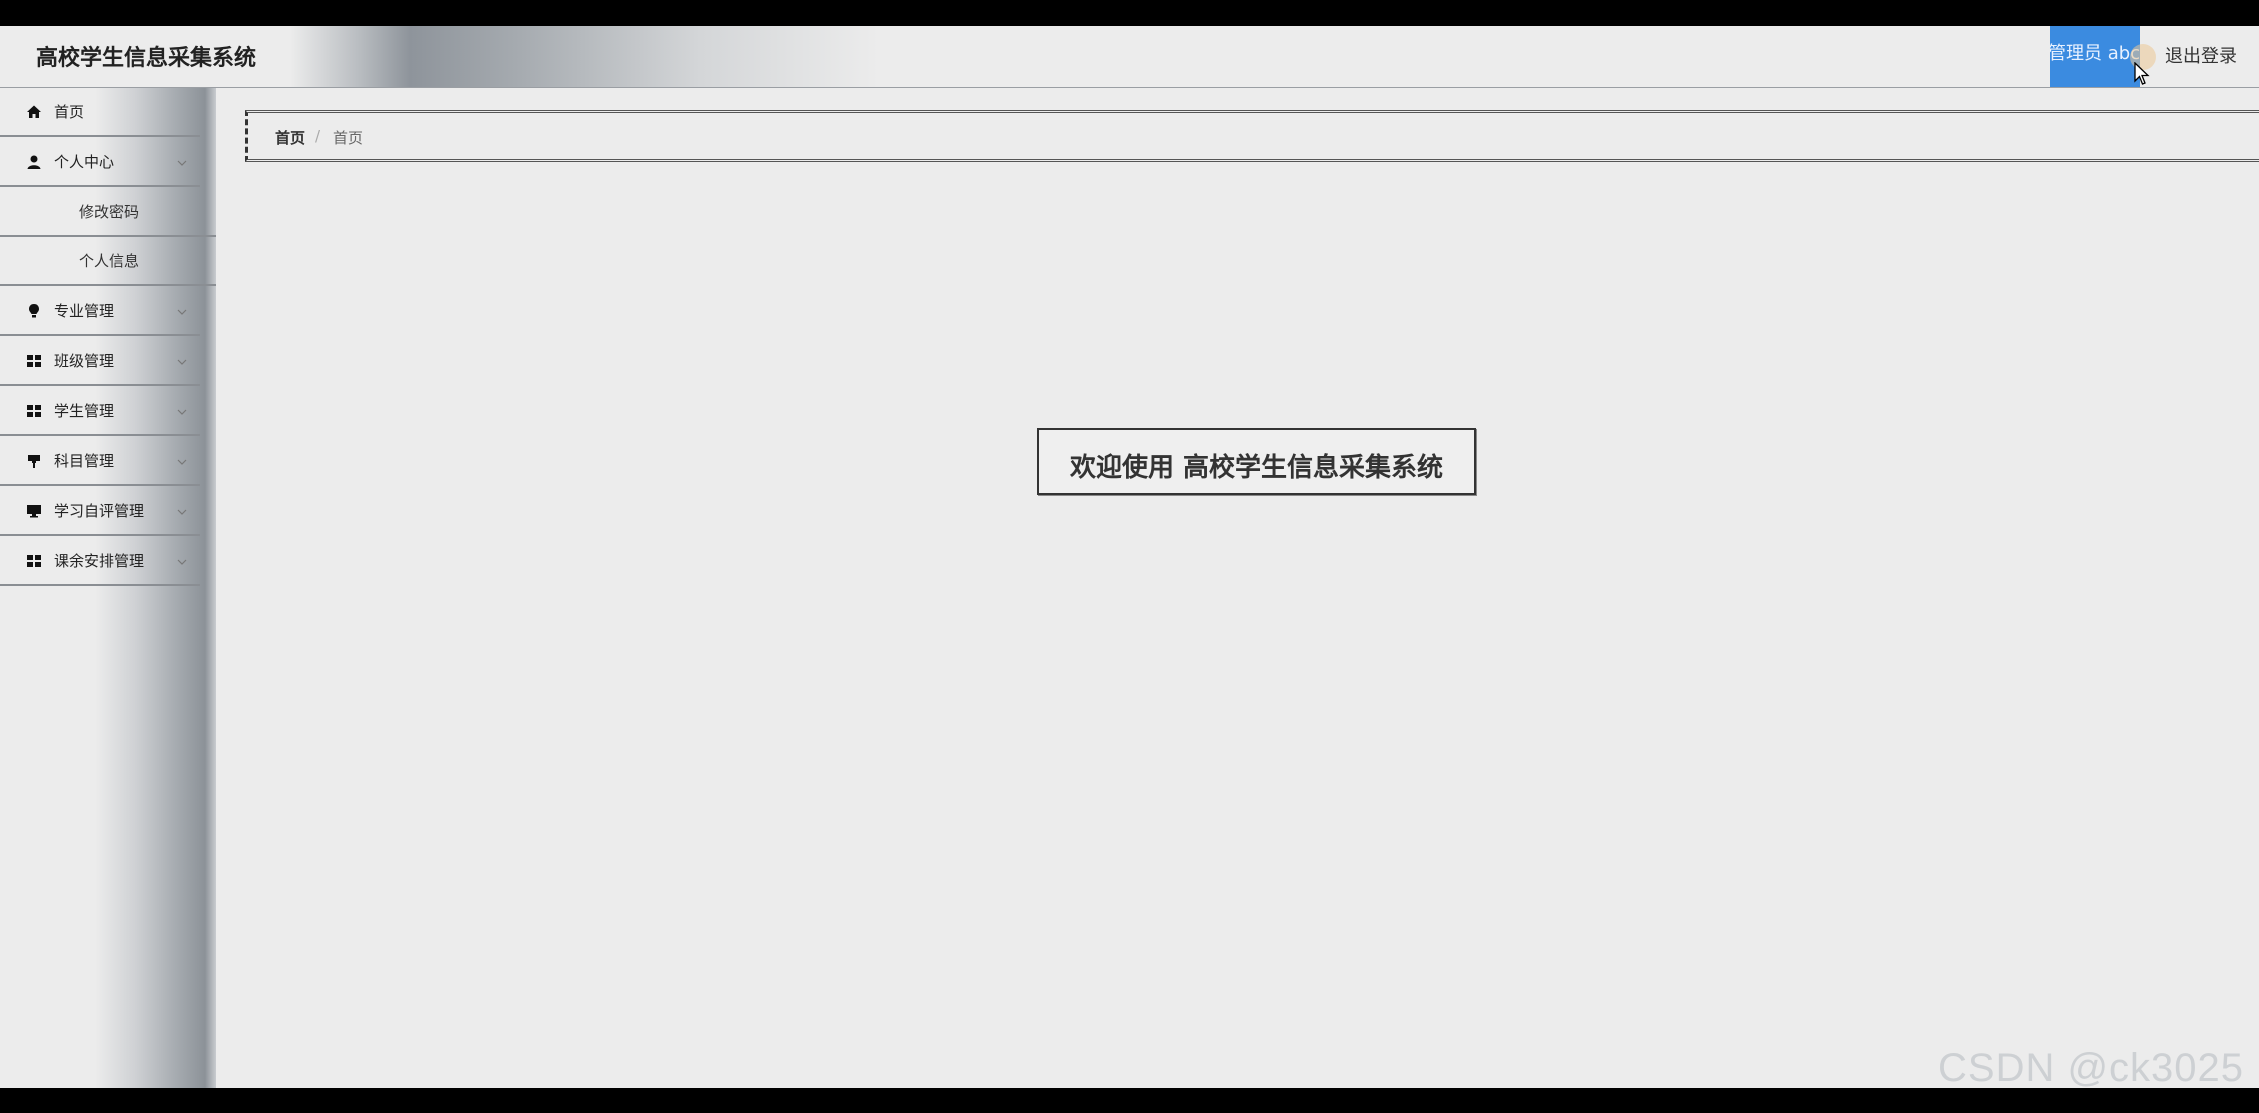  I want to click on breadcrumb: 首页 / 首页, so click(1252, 136).